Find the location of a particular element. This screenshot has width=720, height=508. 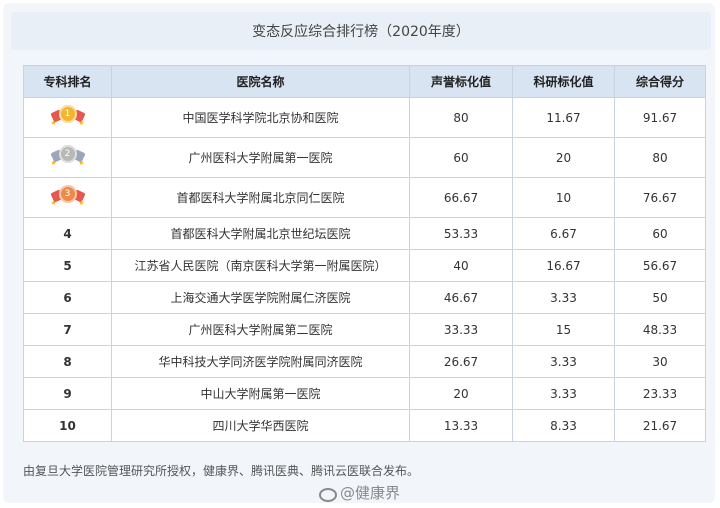

hospital-name-cell: 广州医科大学附属第二医院 is located at coordinates (260, 329).